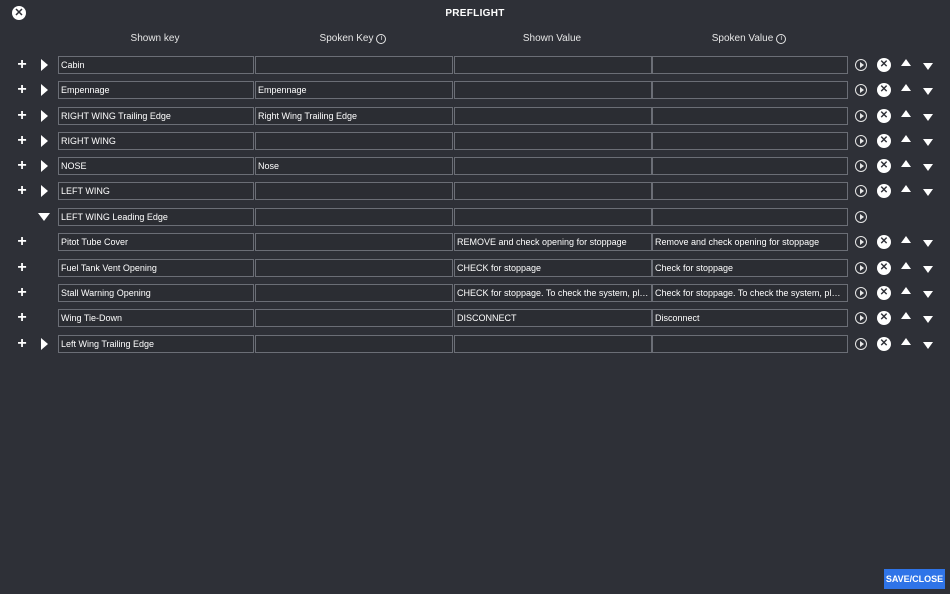 The height and width of the screenshot is (594, 950). I want to click on shown-key-field: Pitot Tube Cover, so click(156, 242).